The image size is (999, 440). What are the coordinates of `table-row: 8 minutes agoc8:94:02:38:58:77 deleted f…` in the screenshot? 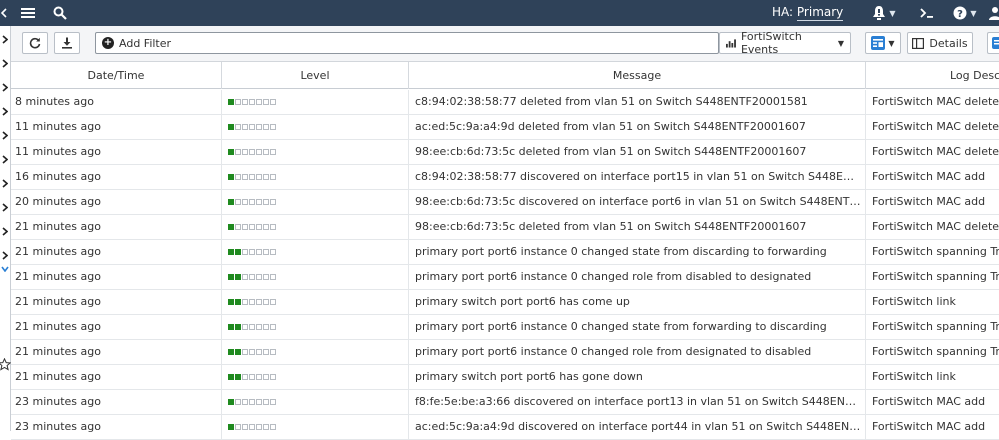 It's located at (505, 102).